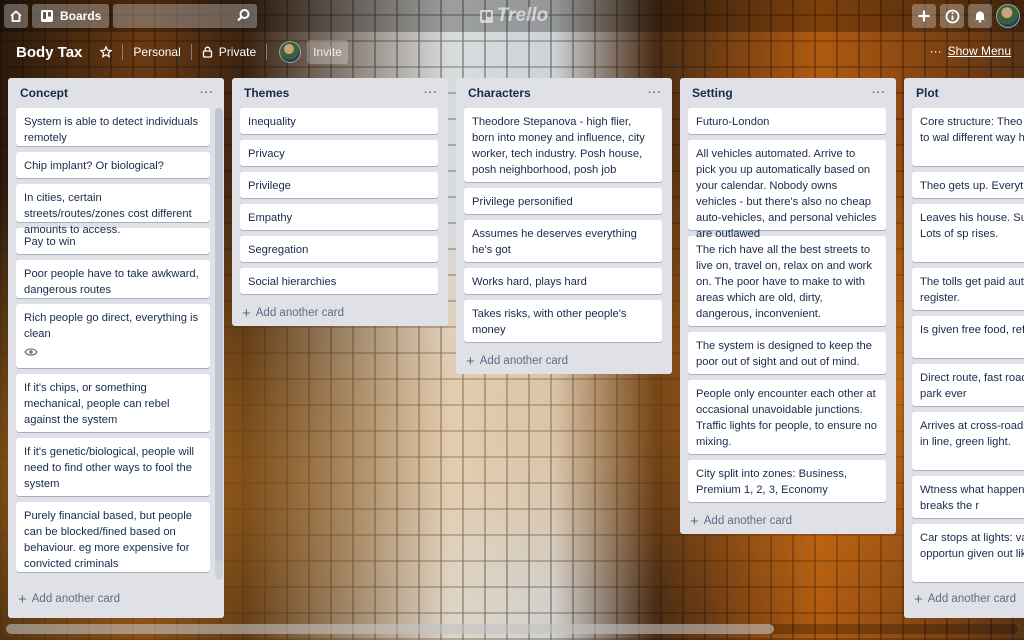 This screenshot has width=1024, height=640. I want to click on search-icon, so click(243, 15).